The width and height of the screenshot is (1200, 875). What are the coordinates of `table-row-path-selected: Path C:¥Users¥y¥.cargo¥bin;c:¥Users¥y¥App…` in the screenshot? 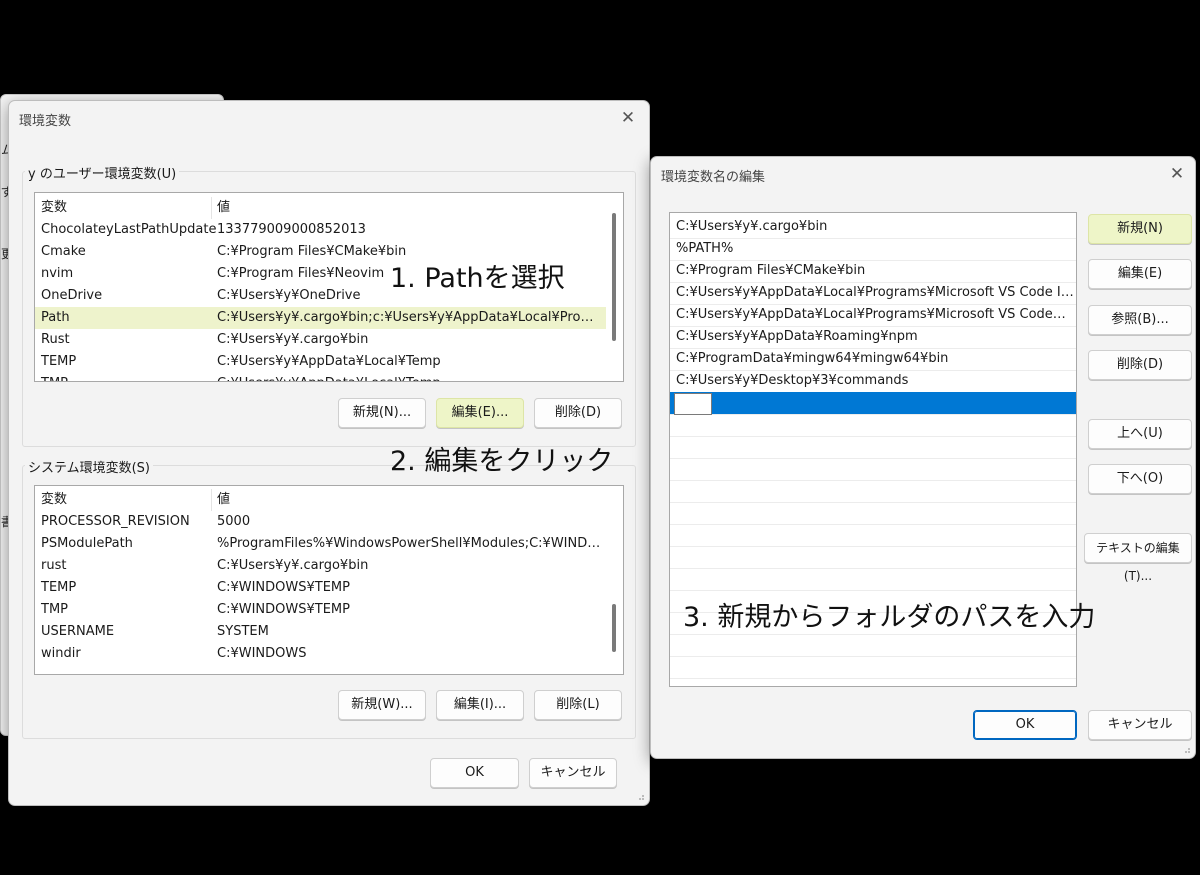 It's located at (329, 318).